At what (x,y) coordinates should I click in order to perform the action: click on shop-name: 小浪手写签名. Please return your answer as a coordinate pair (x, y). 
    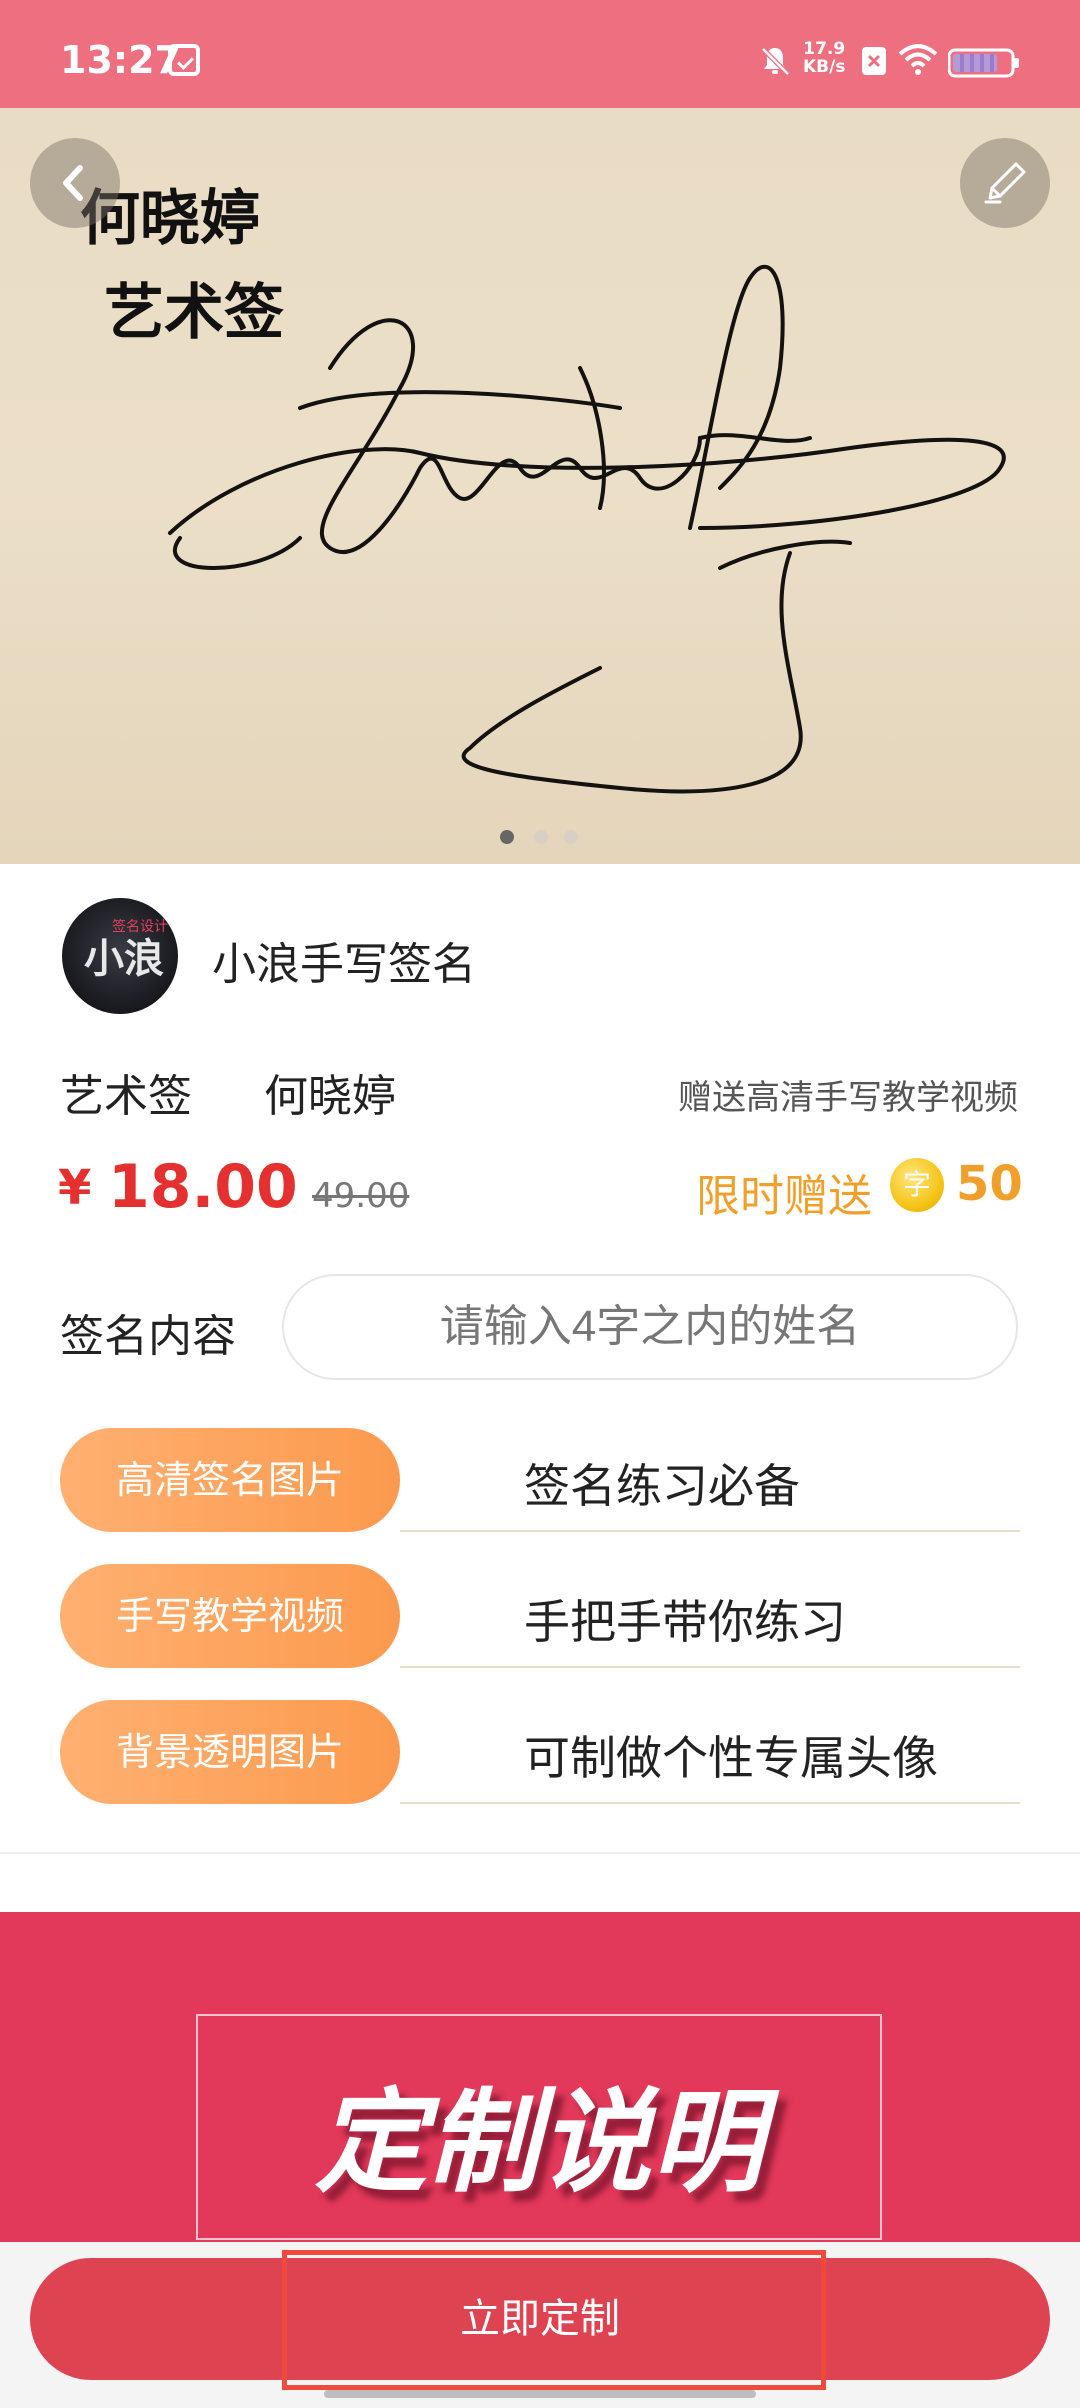
    Looking at the image, I should click on (344, 960).